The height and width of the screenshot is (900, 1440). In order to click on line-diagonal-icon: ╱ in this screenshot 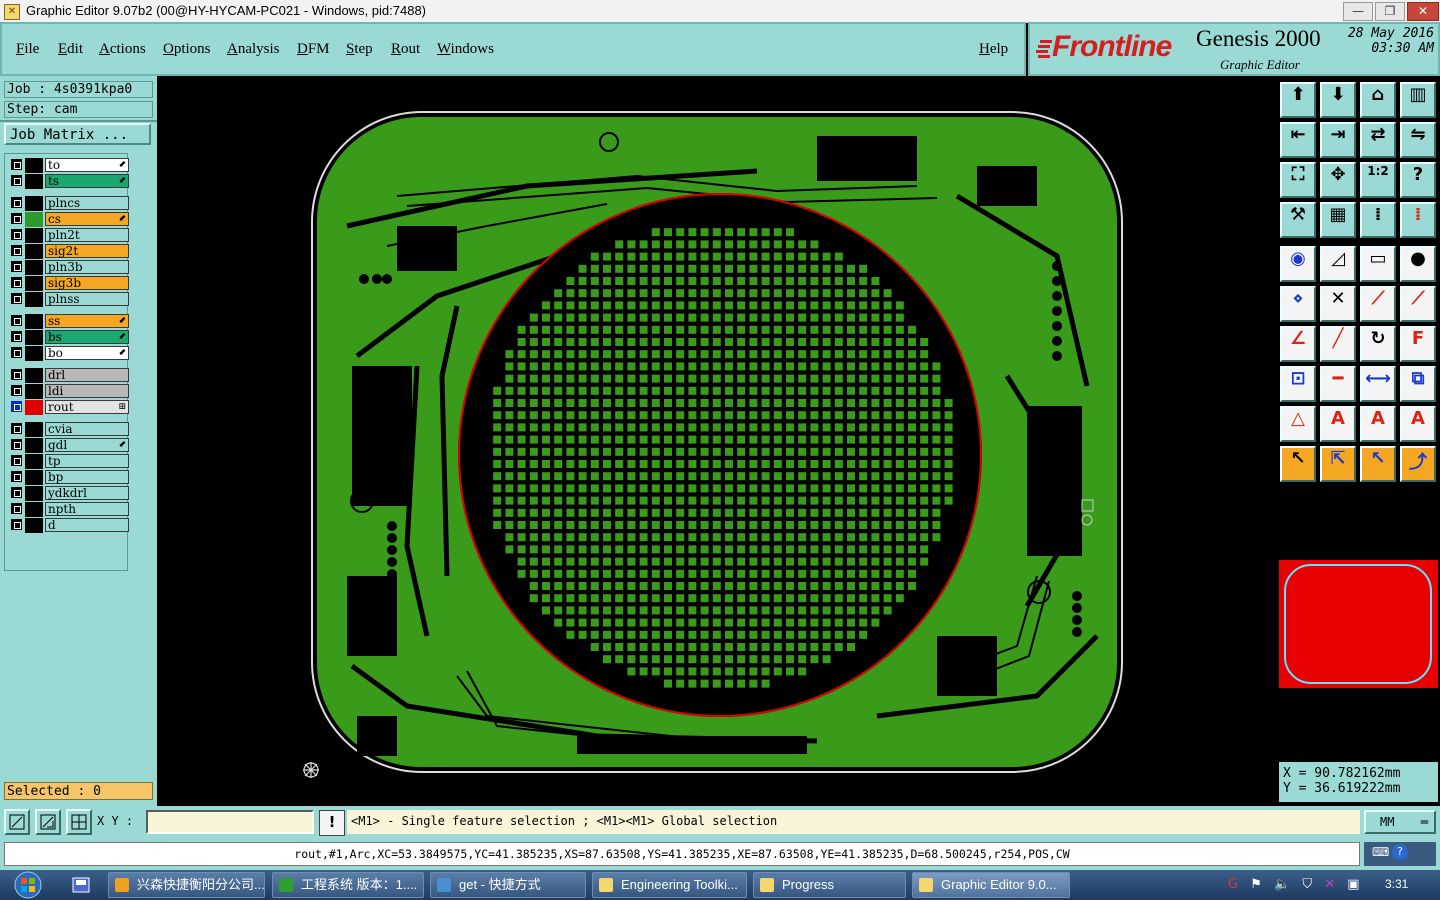, I will do `click(1338, 344)`.